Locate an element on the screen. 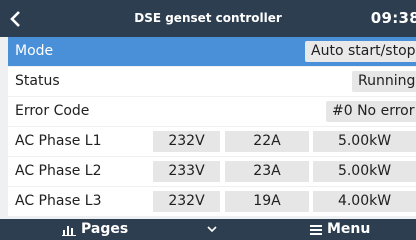 Image resolution: width=416 pixels, height=240 pixels. error-code-row: Error Code #0 No error is located at coordinates (212, 111).